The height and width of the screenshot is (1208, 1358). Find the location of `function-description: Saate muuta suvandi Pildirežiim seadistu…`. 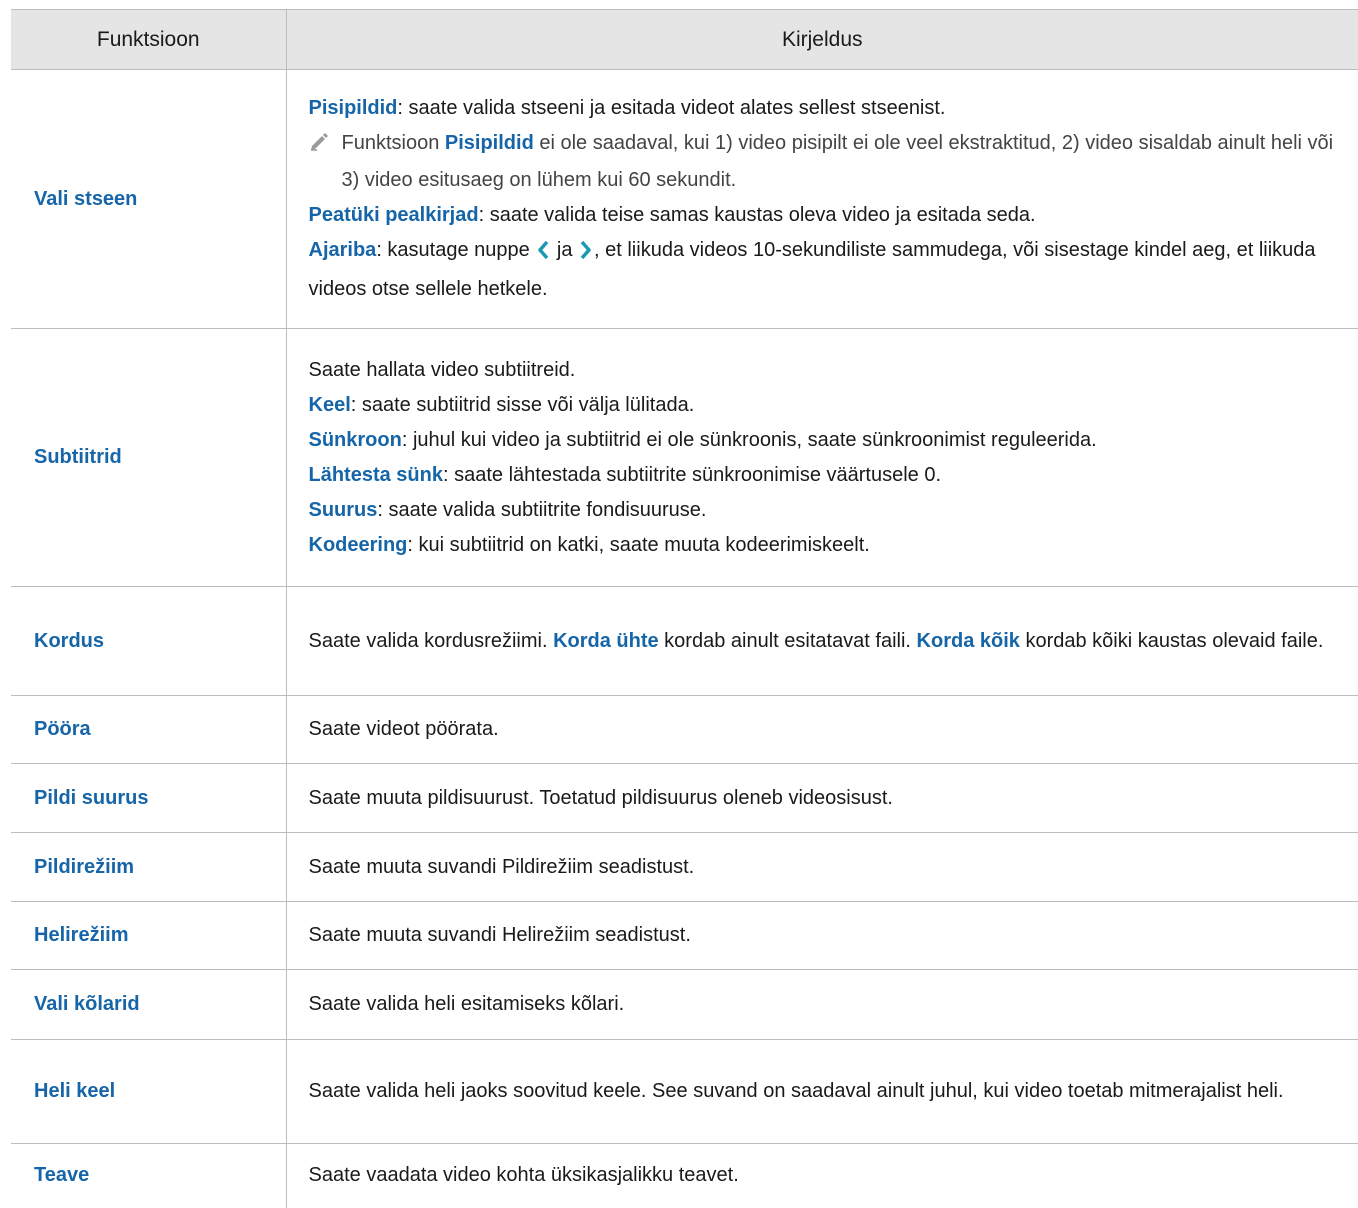

function-description: Saate muuta suvandi Pildirežiim seadistu… is located at coordinates (822, 867).